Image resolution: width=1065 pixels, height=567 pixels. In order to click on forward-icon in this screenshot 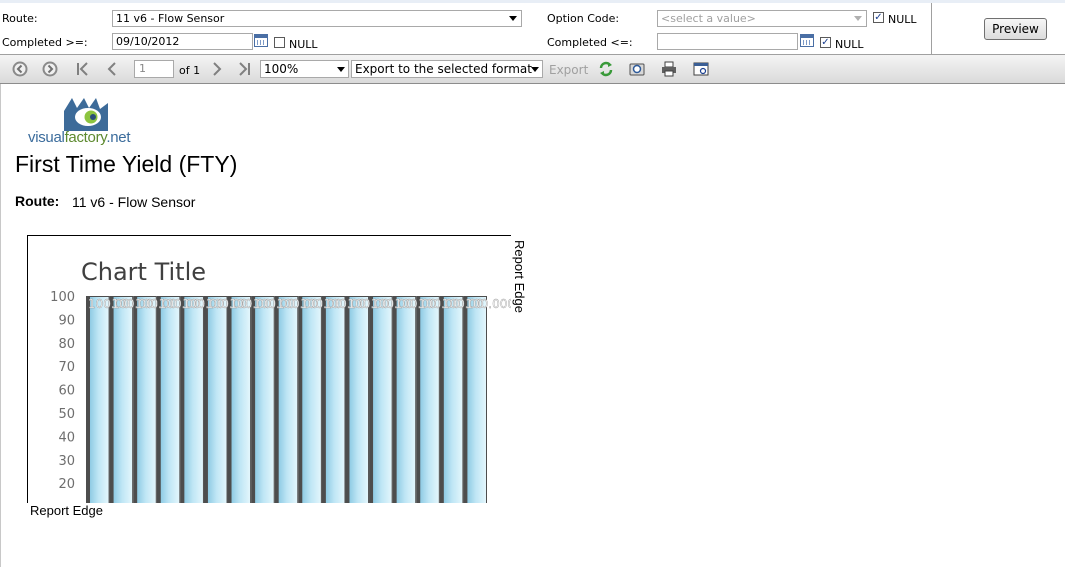, I will do `click(50, 69)`.